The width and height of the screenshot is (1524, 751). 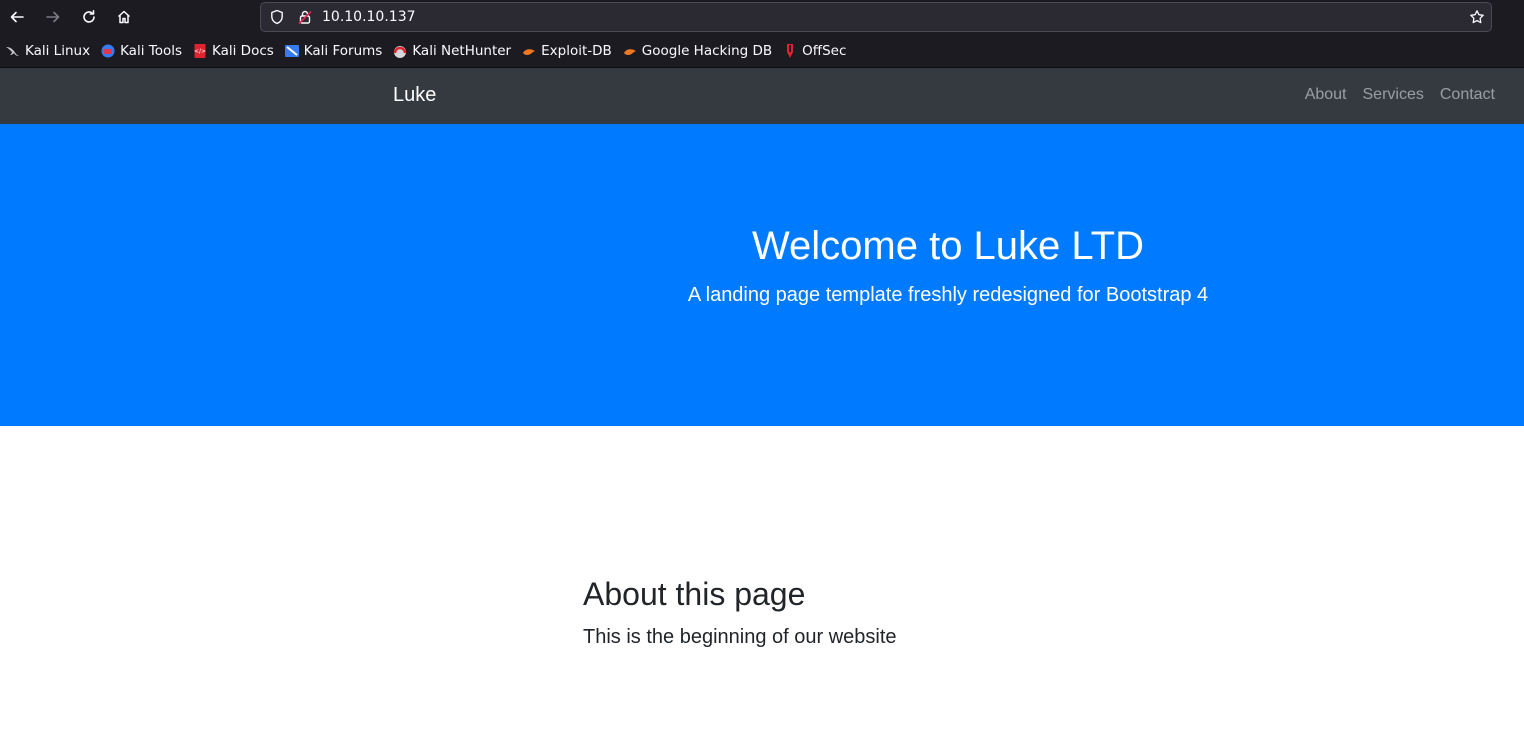 I want to click on bookmark-label: Kali Tools, so click(x=151, y=50).